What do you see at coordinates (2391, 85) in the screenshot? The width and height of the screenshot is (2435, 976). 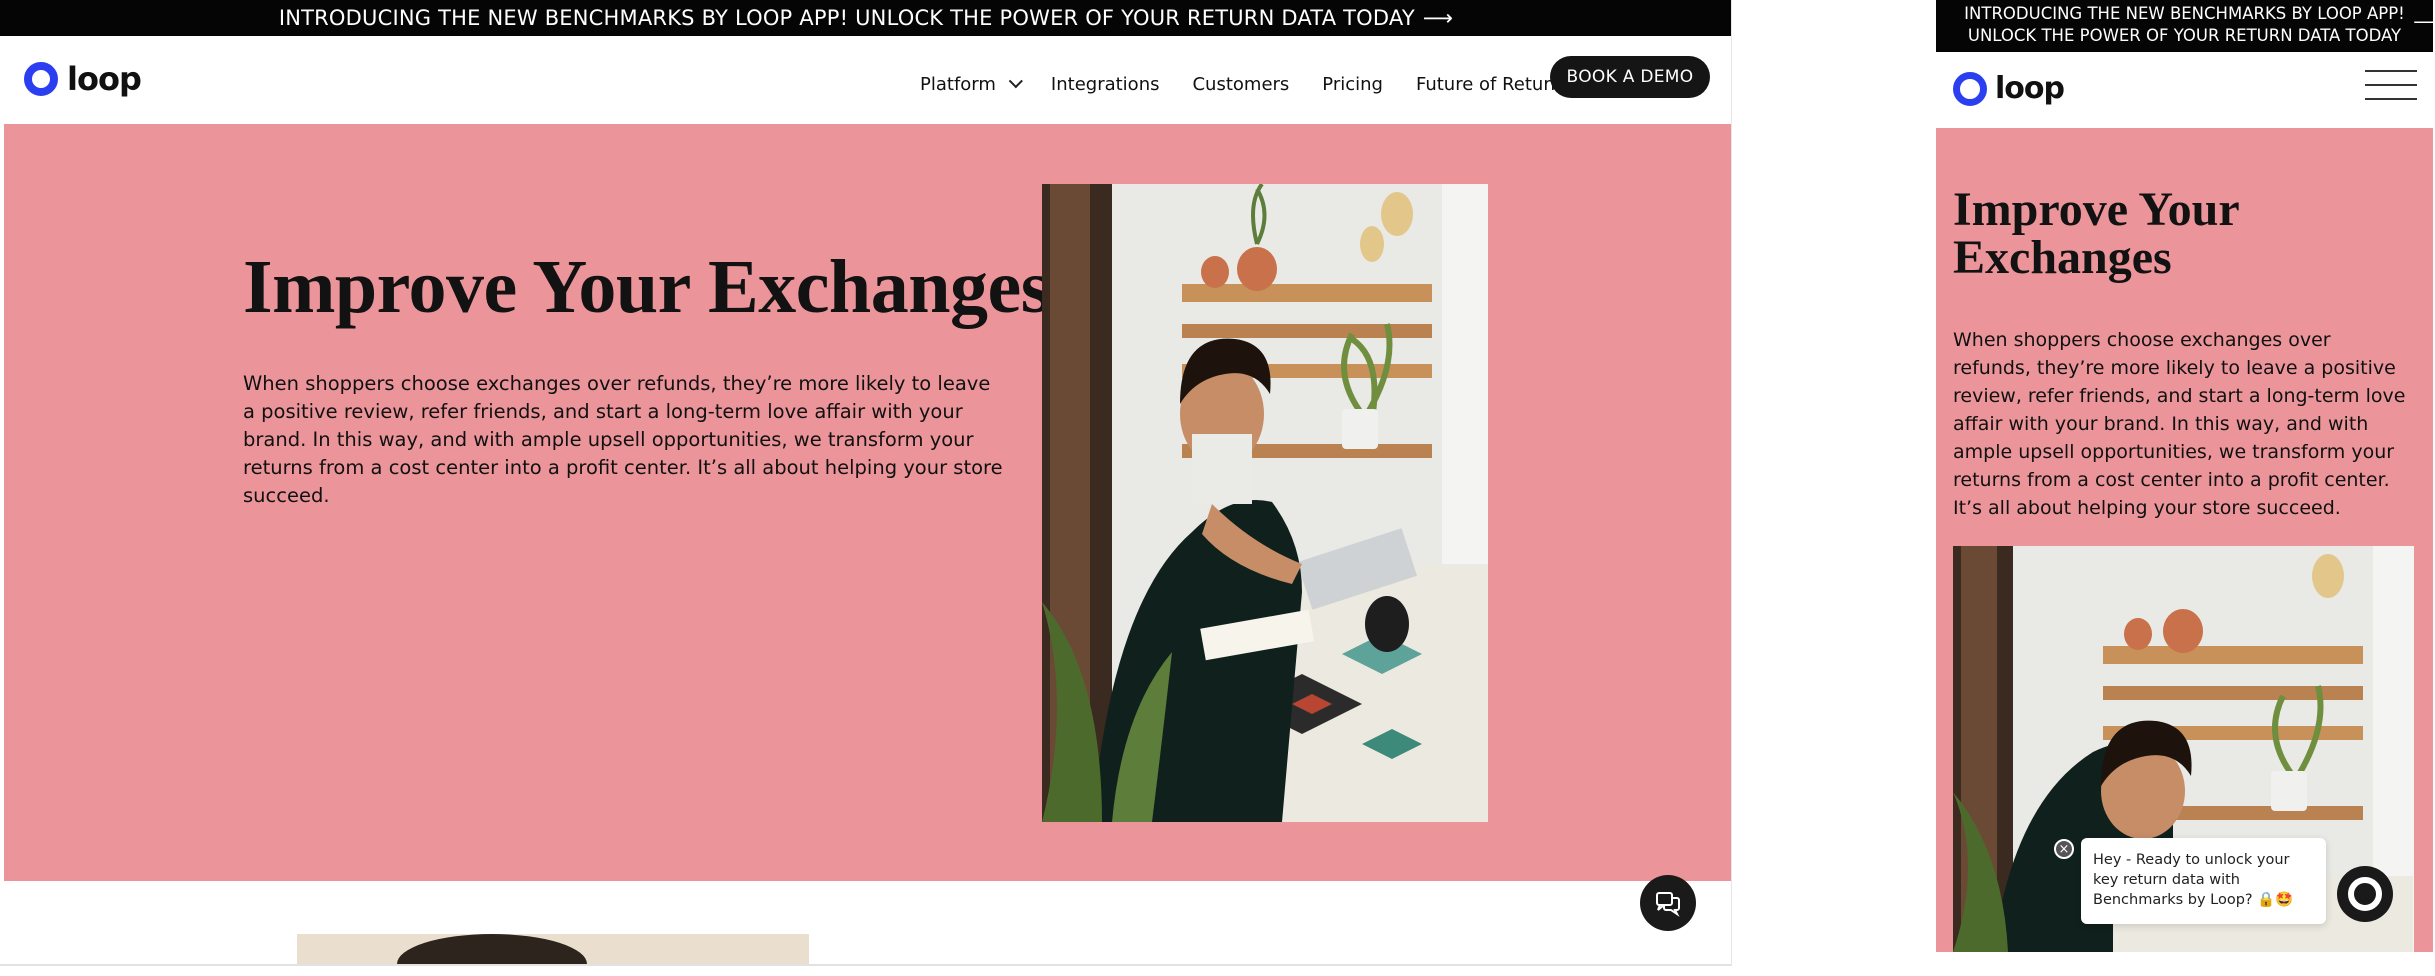 I see `hamburger-menu-icon` at bounding box center [2391, 85].